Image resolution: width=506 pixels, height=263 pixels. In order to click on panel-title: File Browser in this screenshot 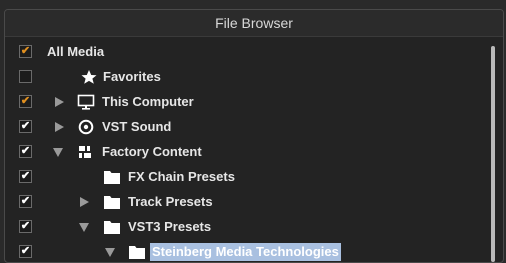, I will do `click(254, 23)`.